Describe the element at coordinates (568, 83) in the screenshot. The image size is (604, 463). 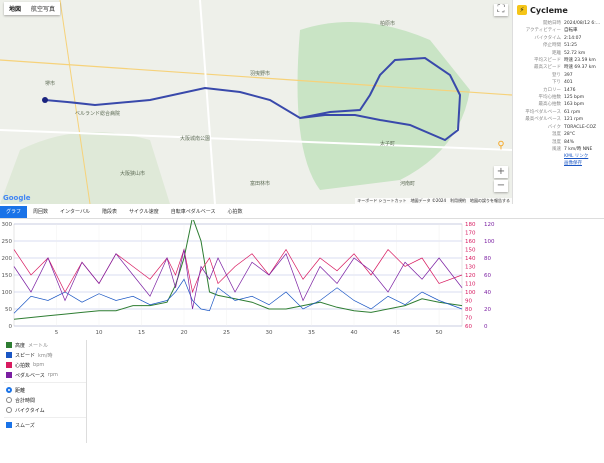
I see `stat-value: 401` at that location.